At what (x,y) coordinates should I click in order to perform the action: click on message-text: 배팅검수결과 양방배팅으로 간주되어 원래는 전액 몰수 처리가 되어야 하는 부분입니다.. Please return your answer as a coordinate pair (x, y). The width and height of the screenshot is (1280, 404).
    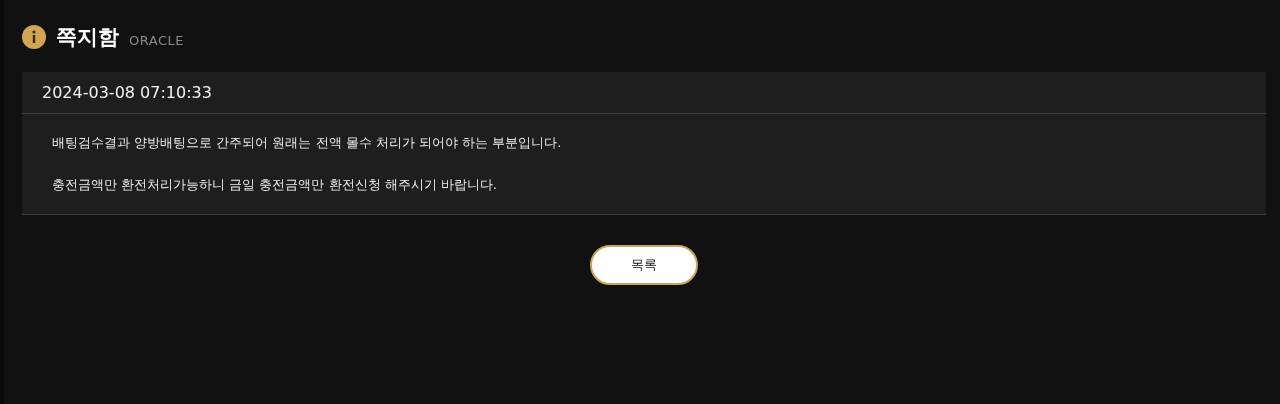
    Looking at the image, I should click on (307, 143).